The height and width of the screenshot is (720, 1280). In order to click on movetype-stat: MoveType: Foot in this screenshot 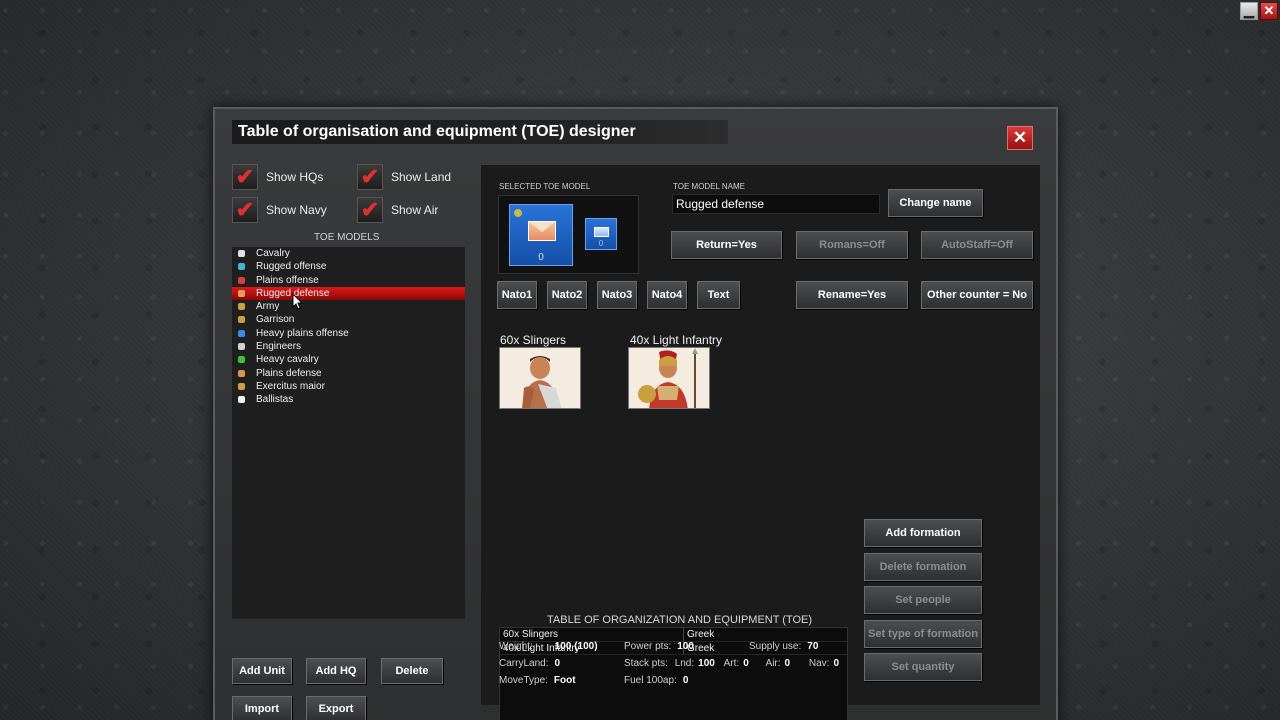, I will do `click(537, 680)`.